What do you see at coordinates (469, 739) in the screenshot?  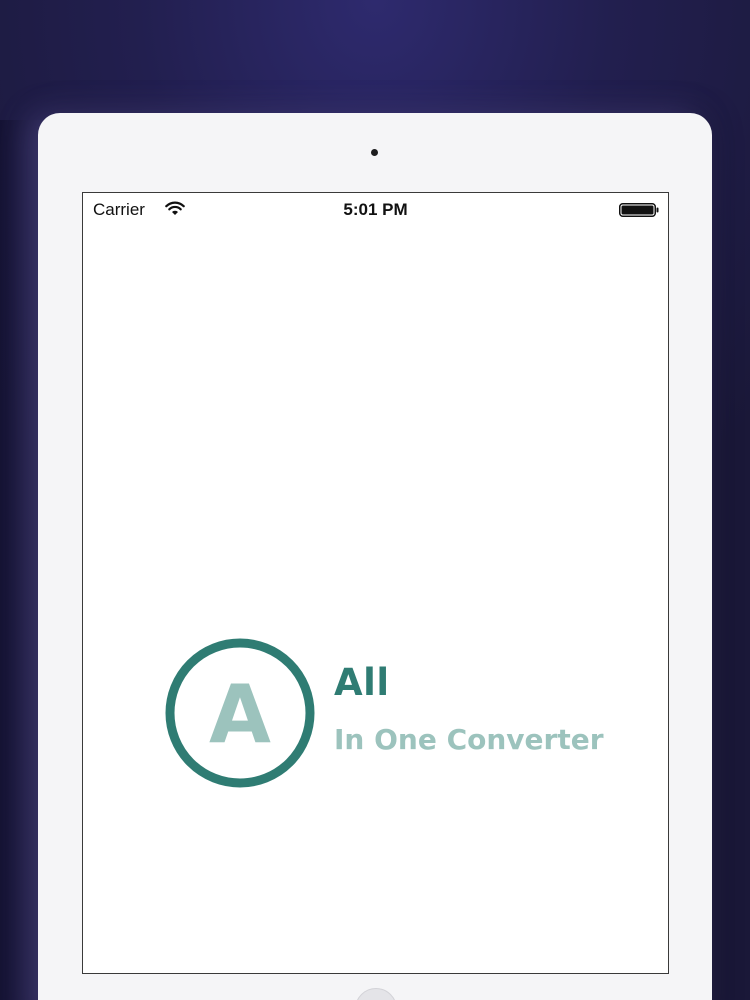 I see `app-name-subtitle: In One Converter` at bounding box center [469, 739].